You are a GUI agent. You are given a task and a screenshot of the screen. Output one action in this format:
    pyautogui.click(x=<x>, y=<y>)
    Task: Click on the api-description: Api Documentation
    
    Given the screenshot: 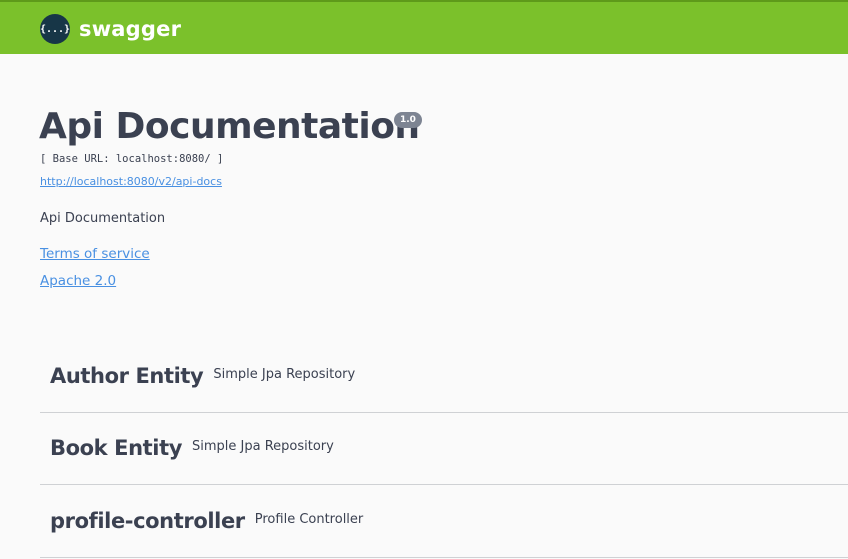 What is the action you would take?
    pyautogui.click(x=103, y=218)
    